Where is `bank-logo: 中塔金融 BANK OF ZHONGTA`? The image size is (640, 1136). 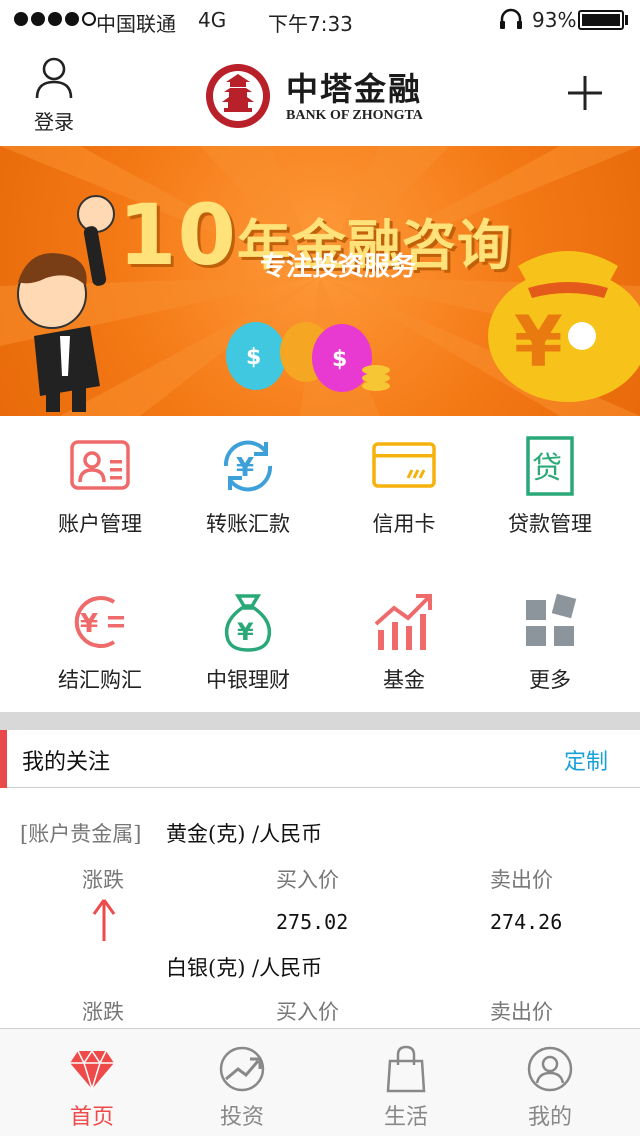 bank-logo: 中塔金融 BANK OF ZHONGTA is located at coordinates (319, 97).